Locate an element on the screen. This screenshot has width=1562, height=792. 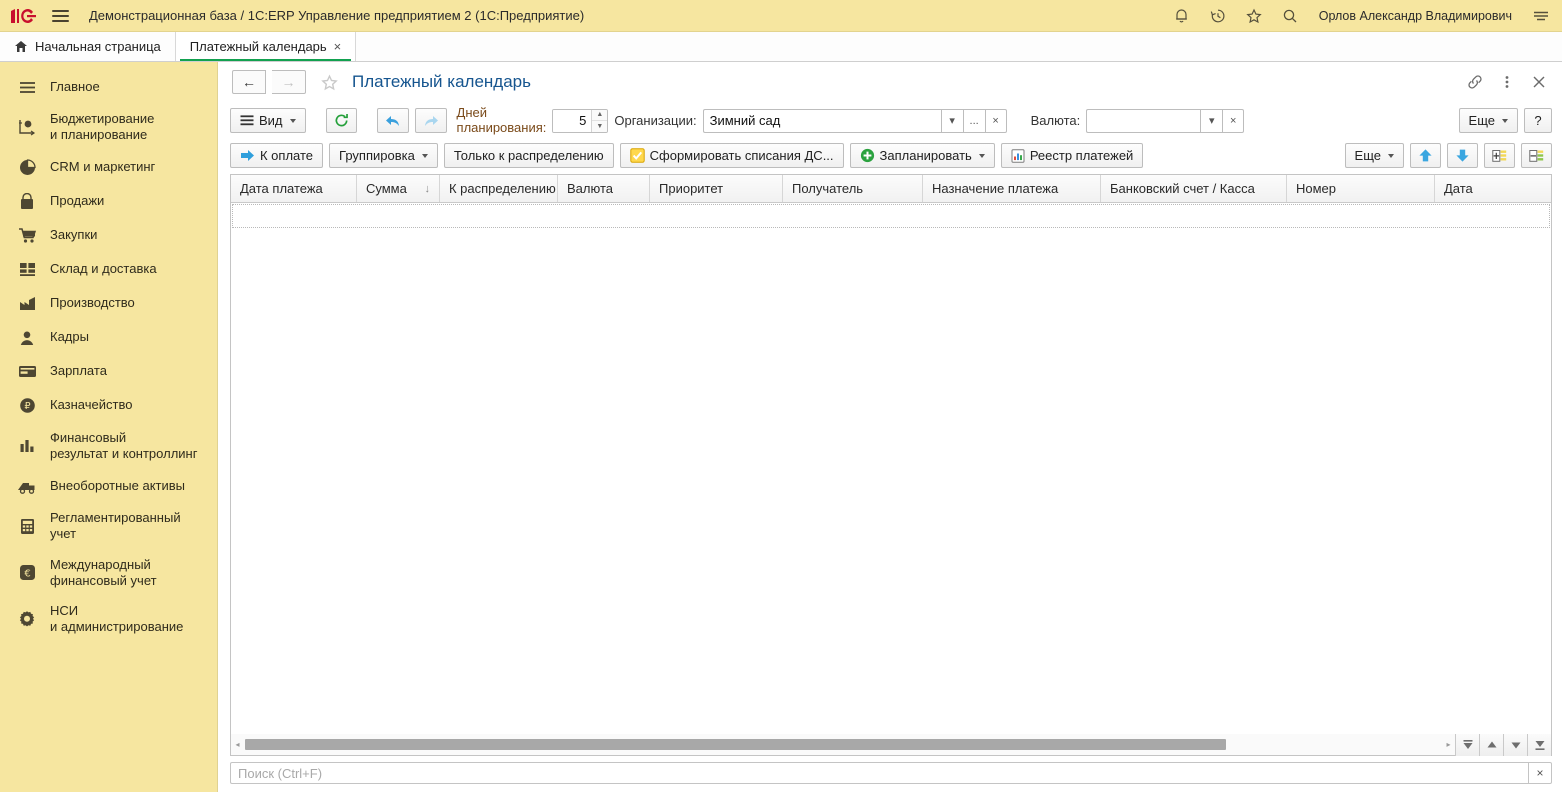
link-icon is located at coordinates (1475, 82).